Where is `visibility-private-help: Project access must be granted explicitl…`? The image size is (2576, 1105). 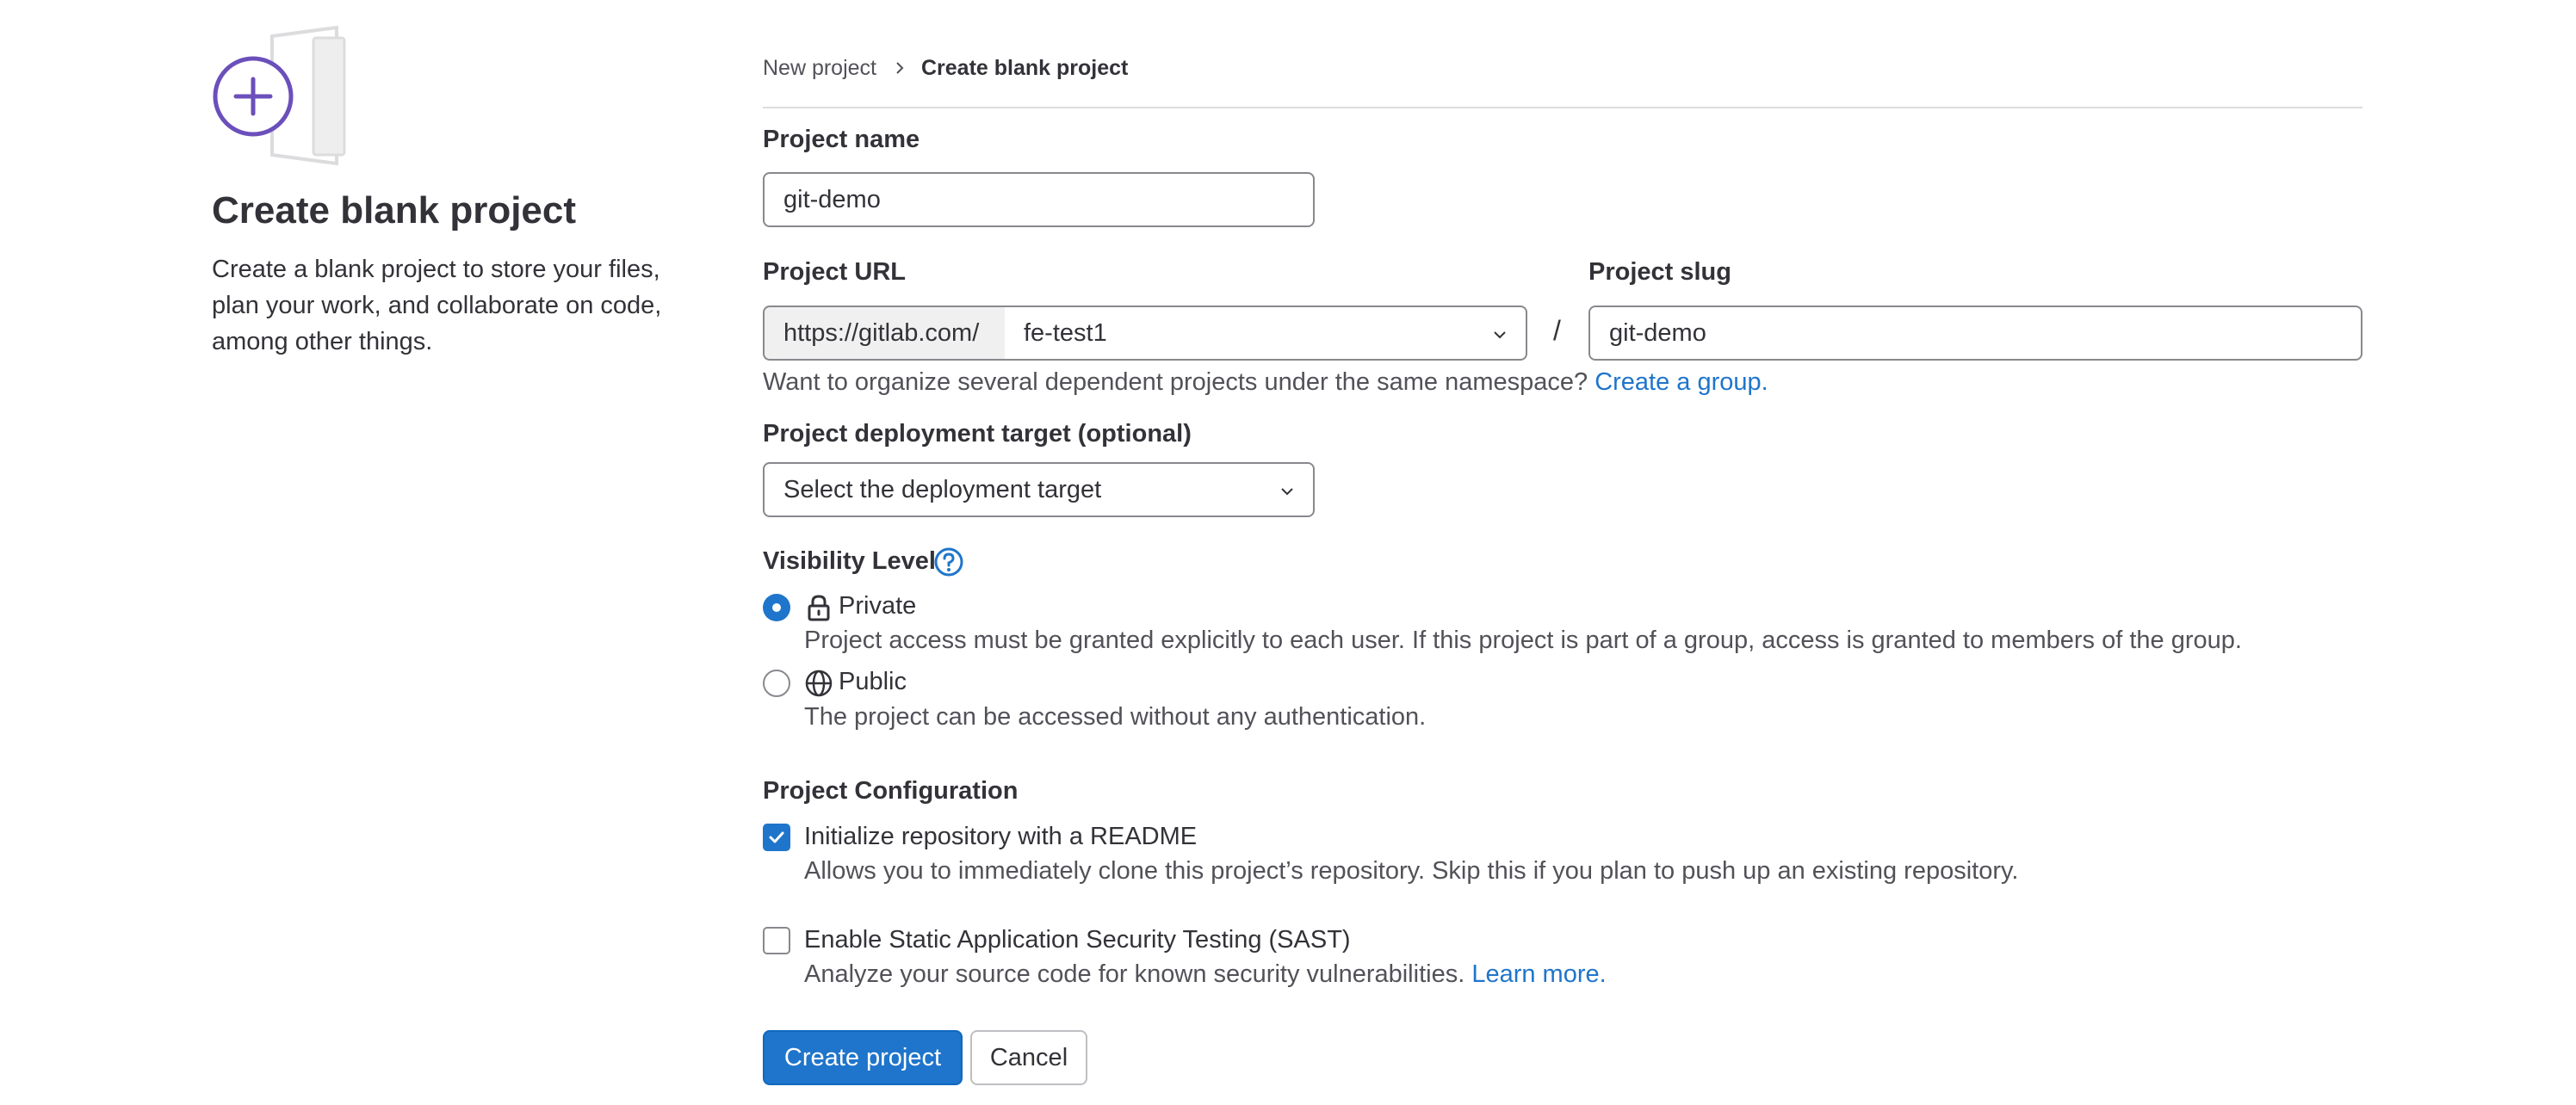 visibility-private-help: Project access must be granted explicitl… is located at coordinates (1523, 640).